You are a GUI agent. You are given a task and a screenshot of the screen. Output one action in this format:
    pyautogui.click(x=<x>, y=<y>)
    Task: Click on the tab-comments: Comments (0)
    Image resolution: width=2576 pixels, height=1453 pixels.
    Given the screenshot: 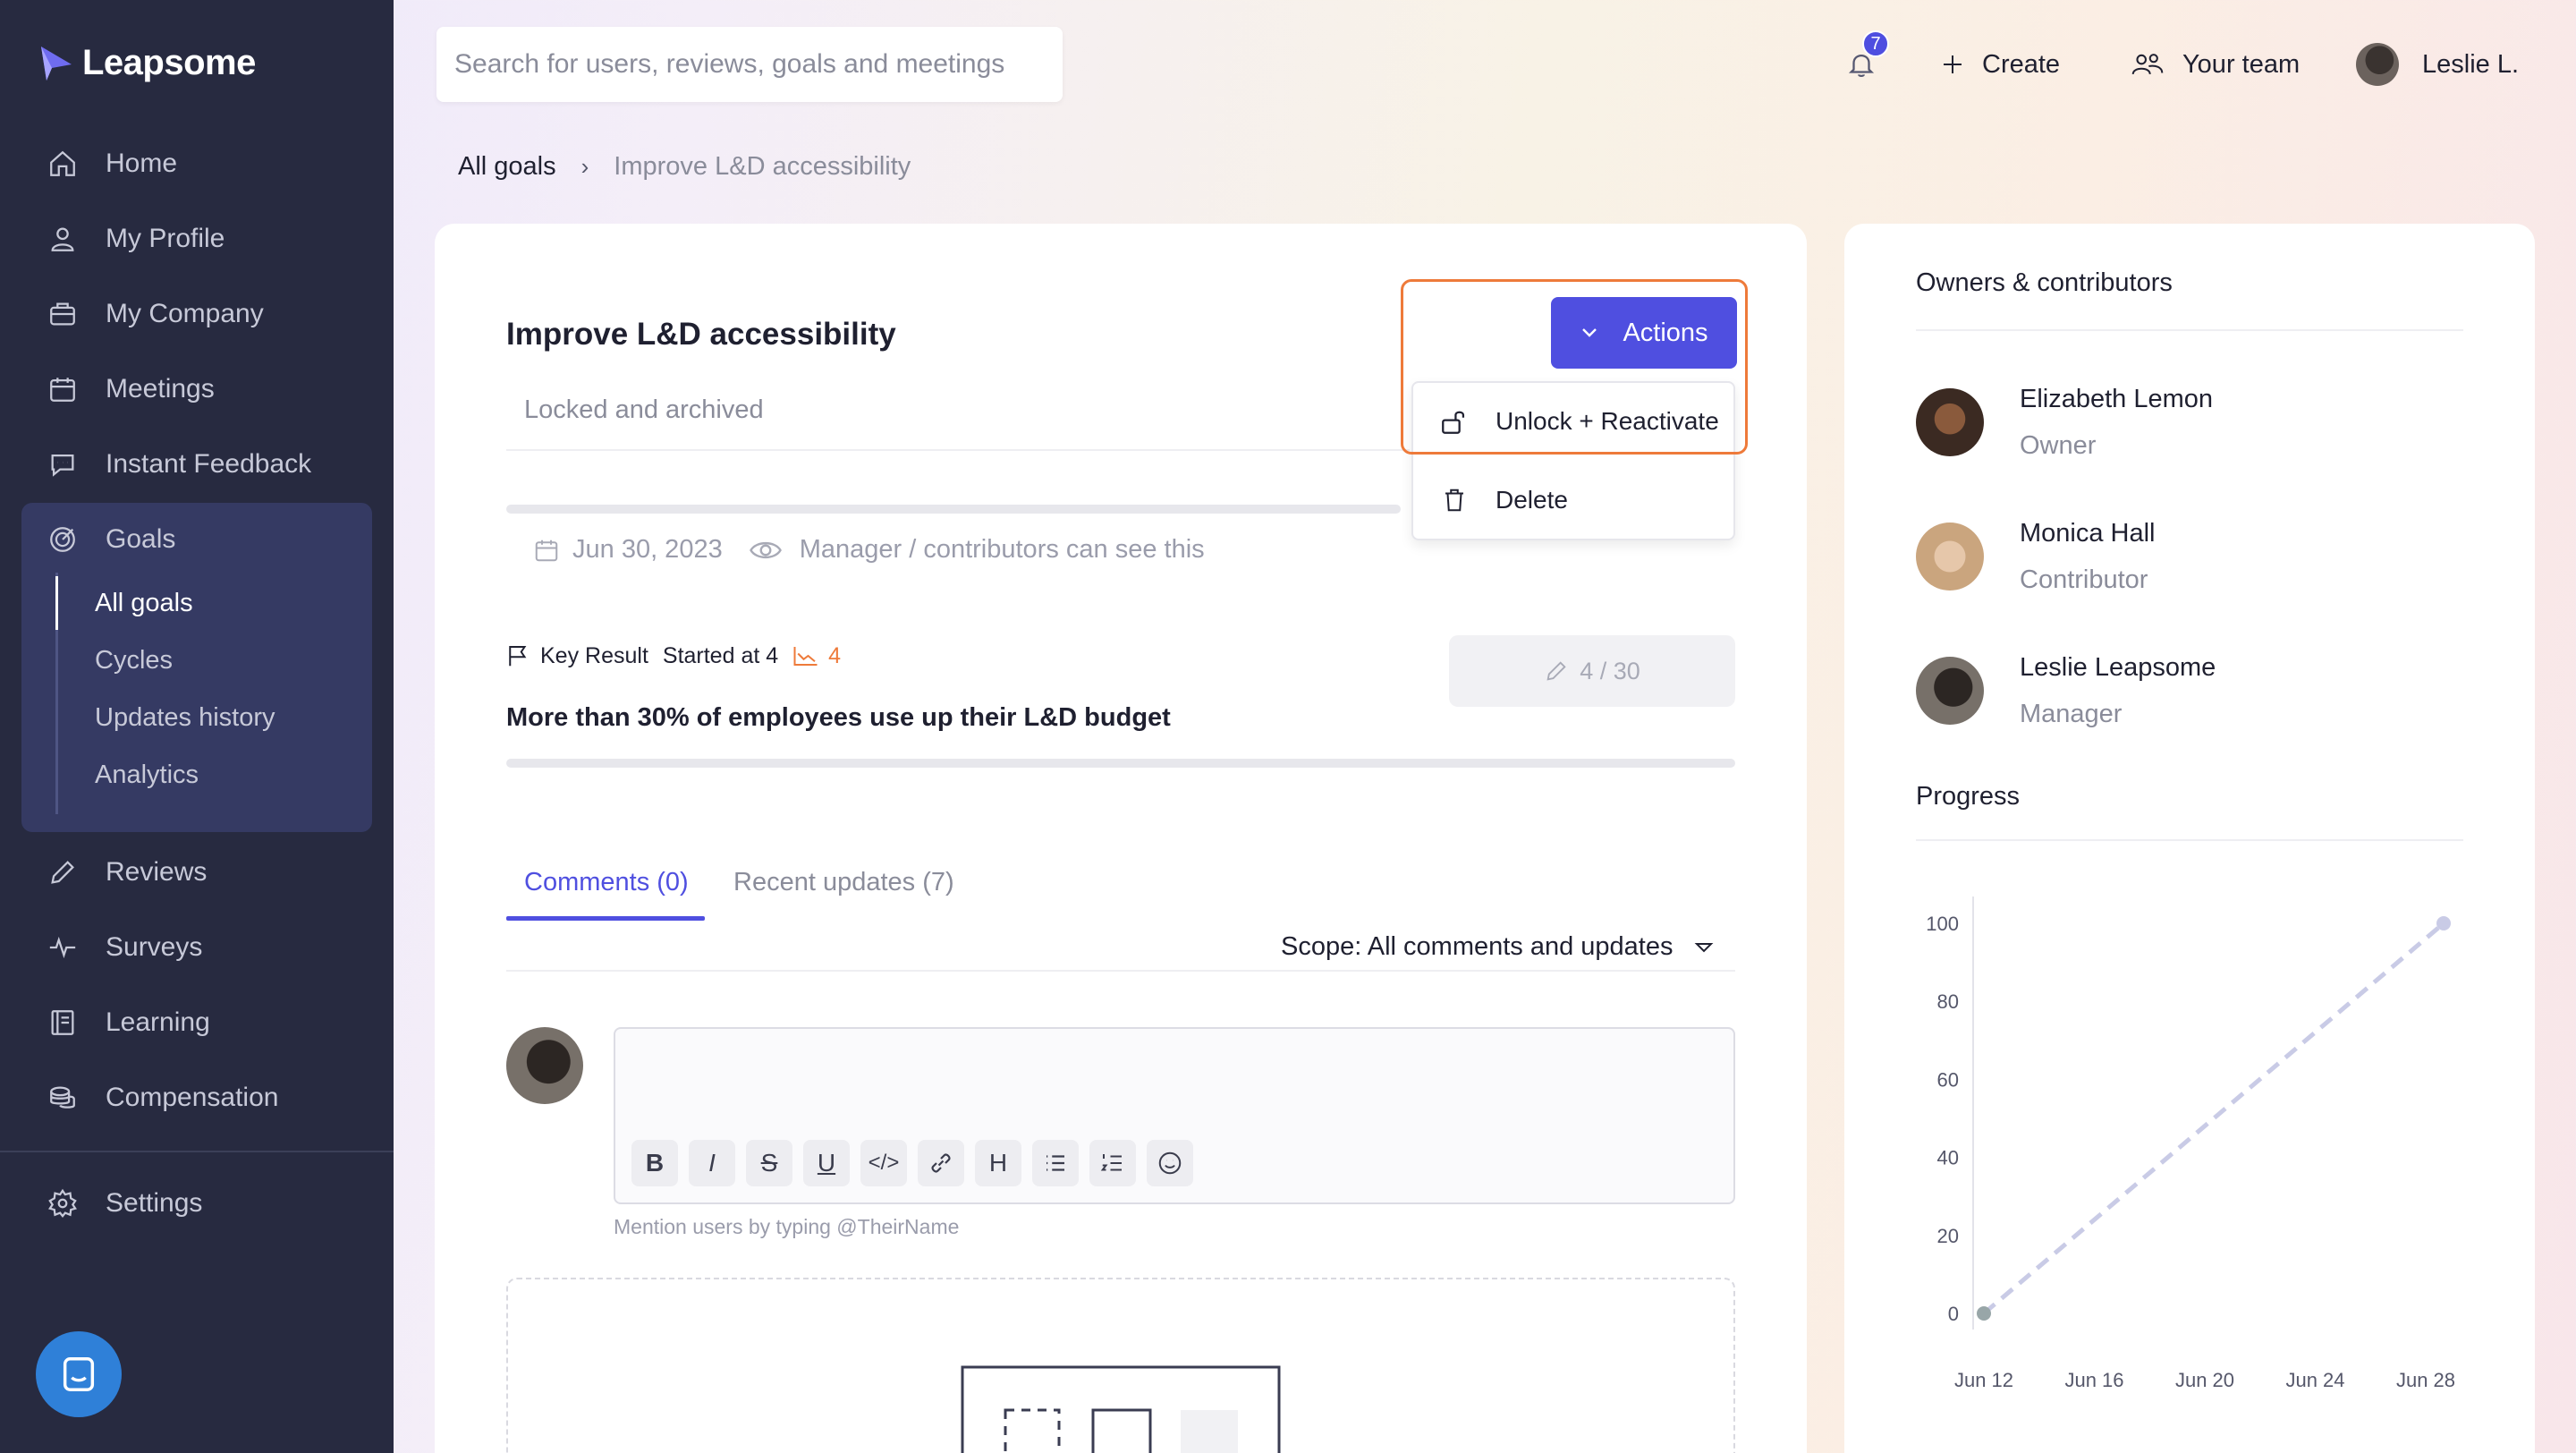 What is the action you would take?
    pyautogui.click(x=606, y=882)
    